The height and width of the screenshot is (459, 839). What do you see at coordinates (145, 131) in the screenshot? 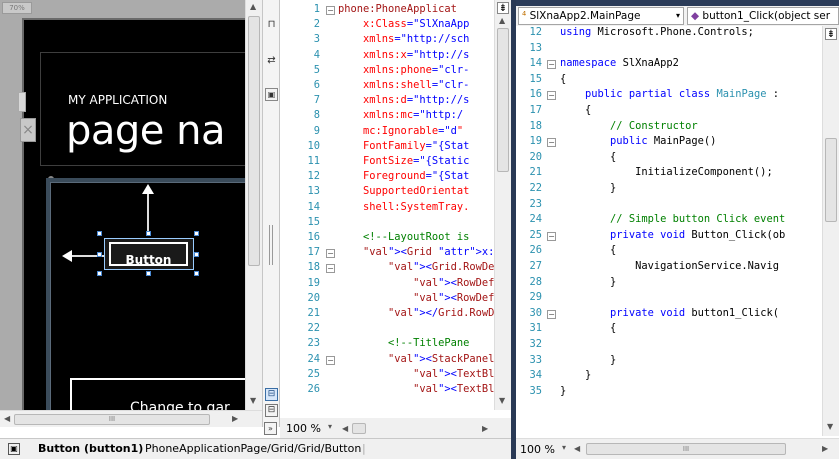
I see `page-title: page na` at bounding box center [145, 131].